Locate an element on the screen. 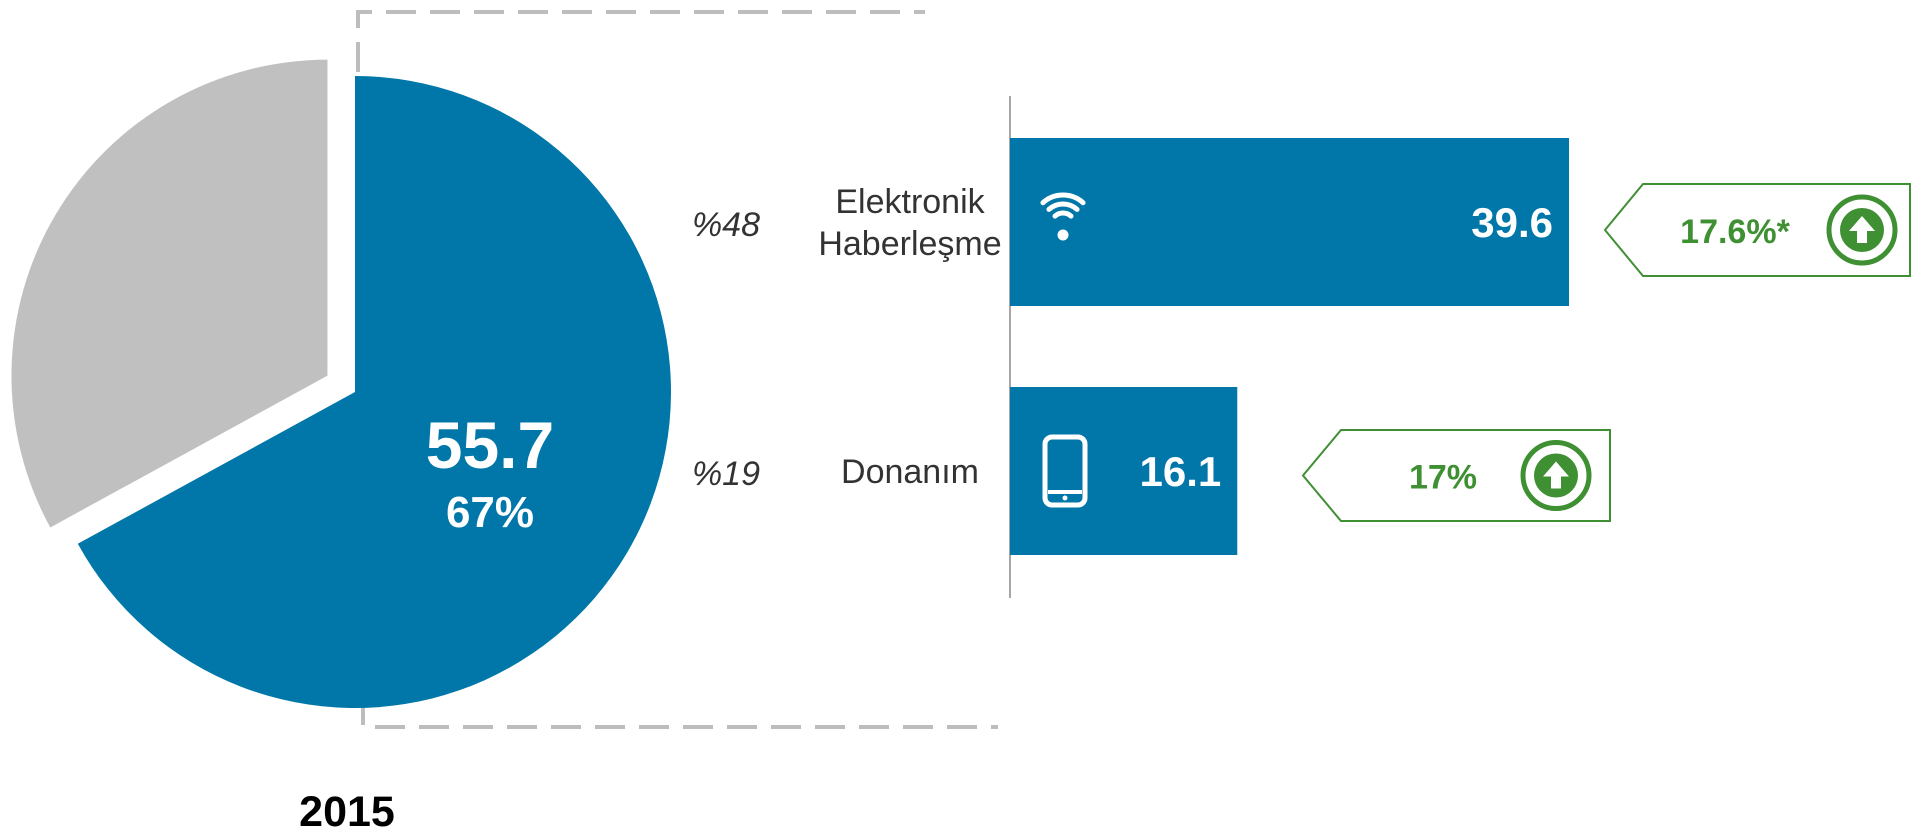 The image size is (1912, 837). category-label: Donanım is located at coordinates (910, 472).